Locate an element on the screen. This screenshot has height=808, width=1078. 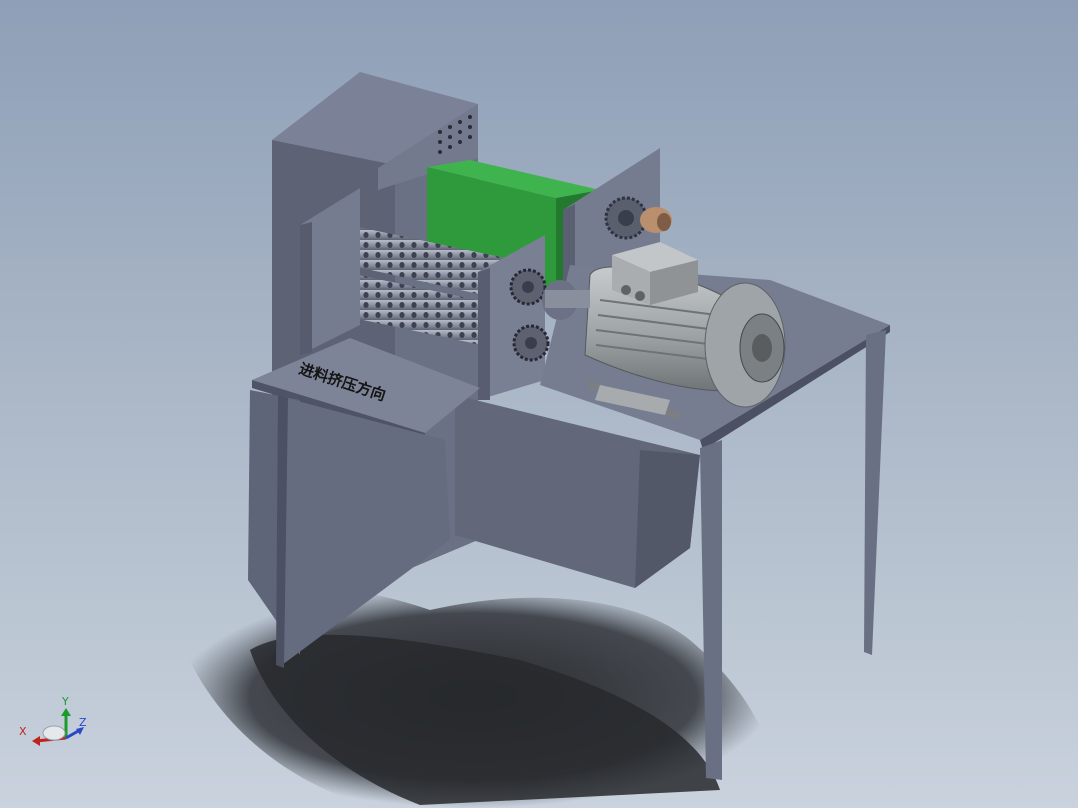
coupling-icon is located at coordinates (656, 220).